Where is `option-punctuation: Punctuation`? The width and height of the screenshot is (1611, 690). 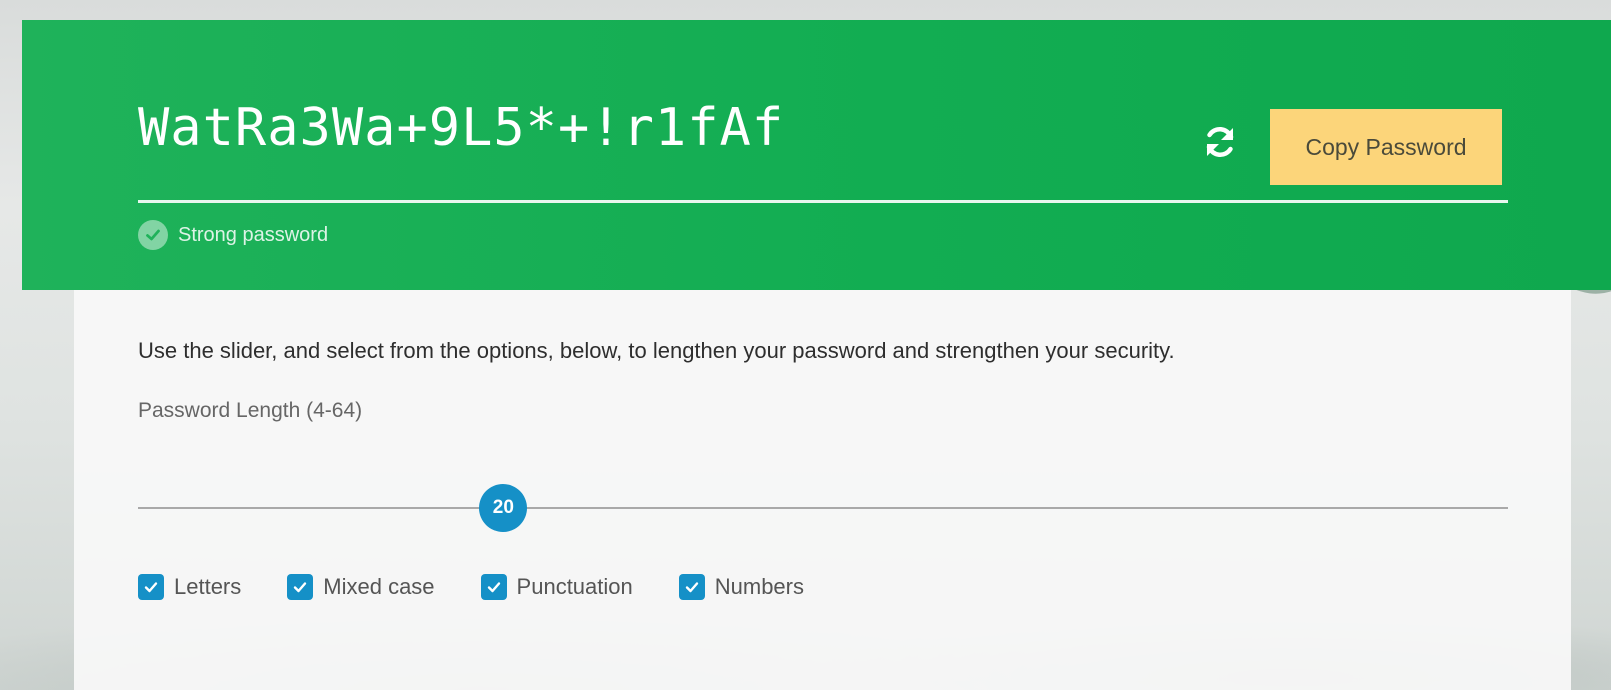 option-punctuation: Punctuation is located at coordinates (556, 587).